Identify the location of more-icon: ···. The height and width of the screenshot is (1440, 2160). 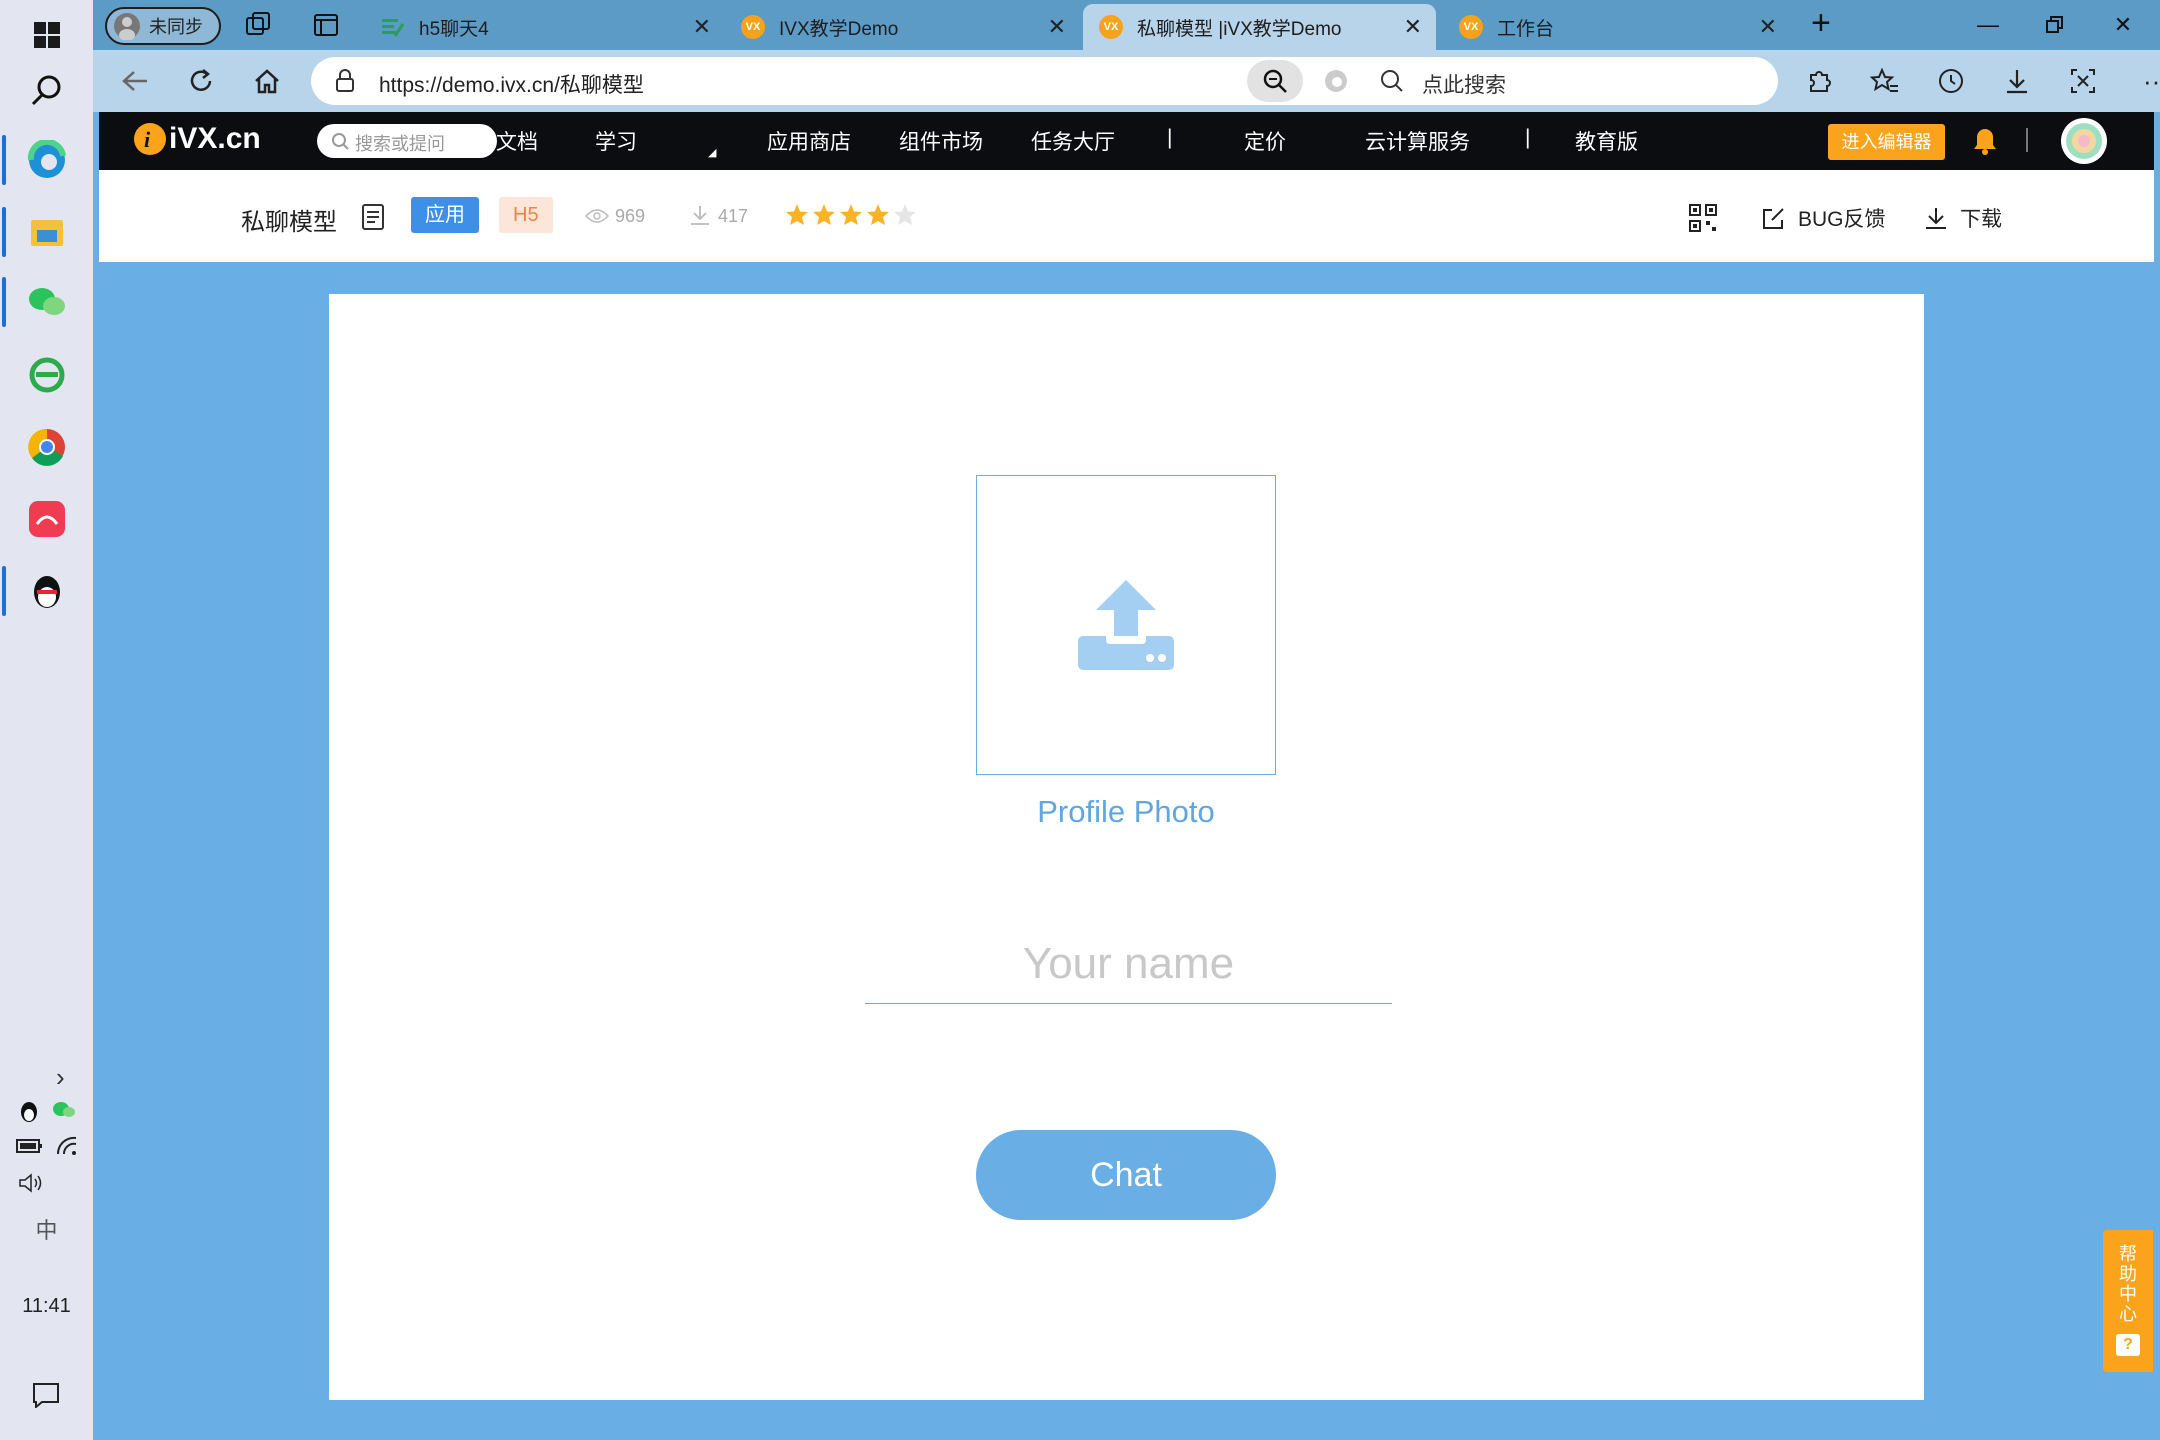
(2146, 81).